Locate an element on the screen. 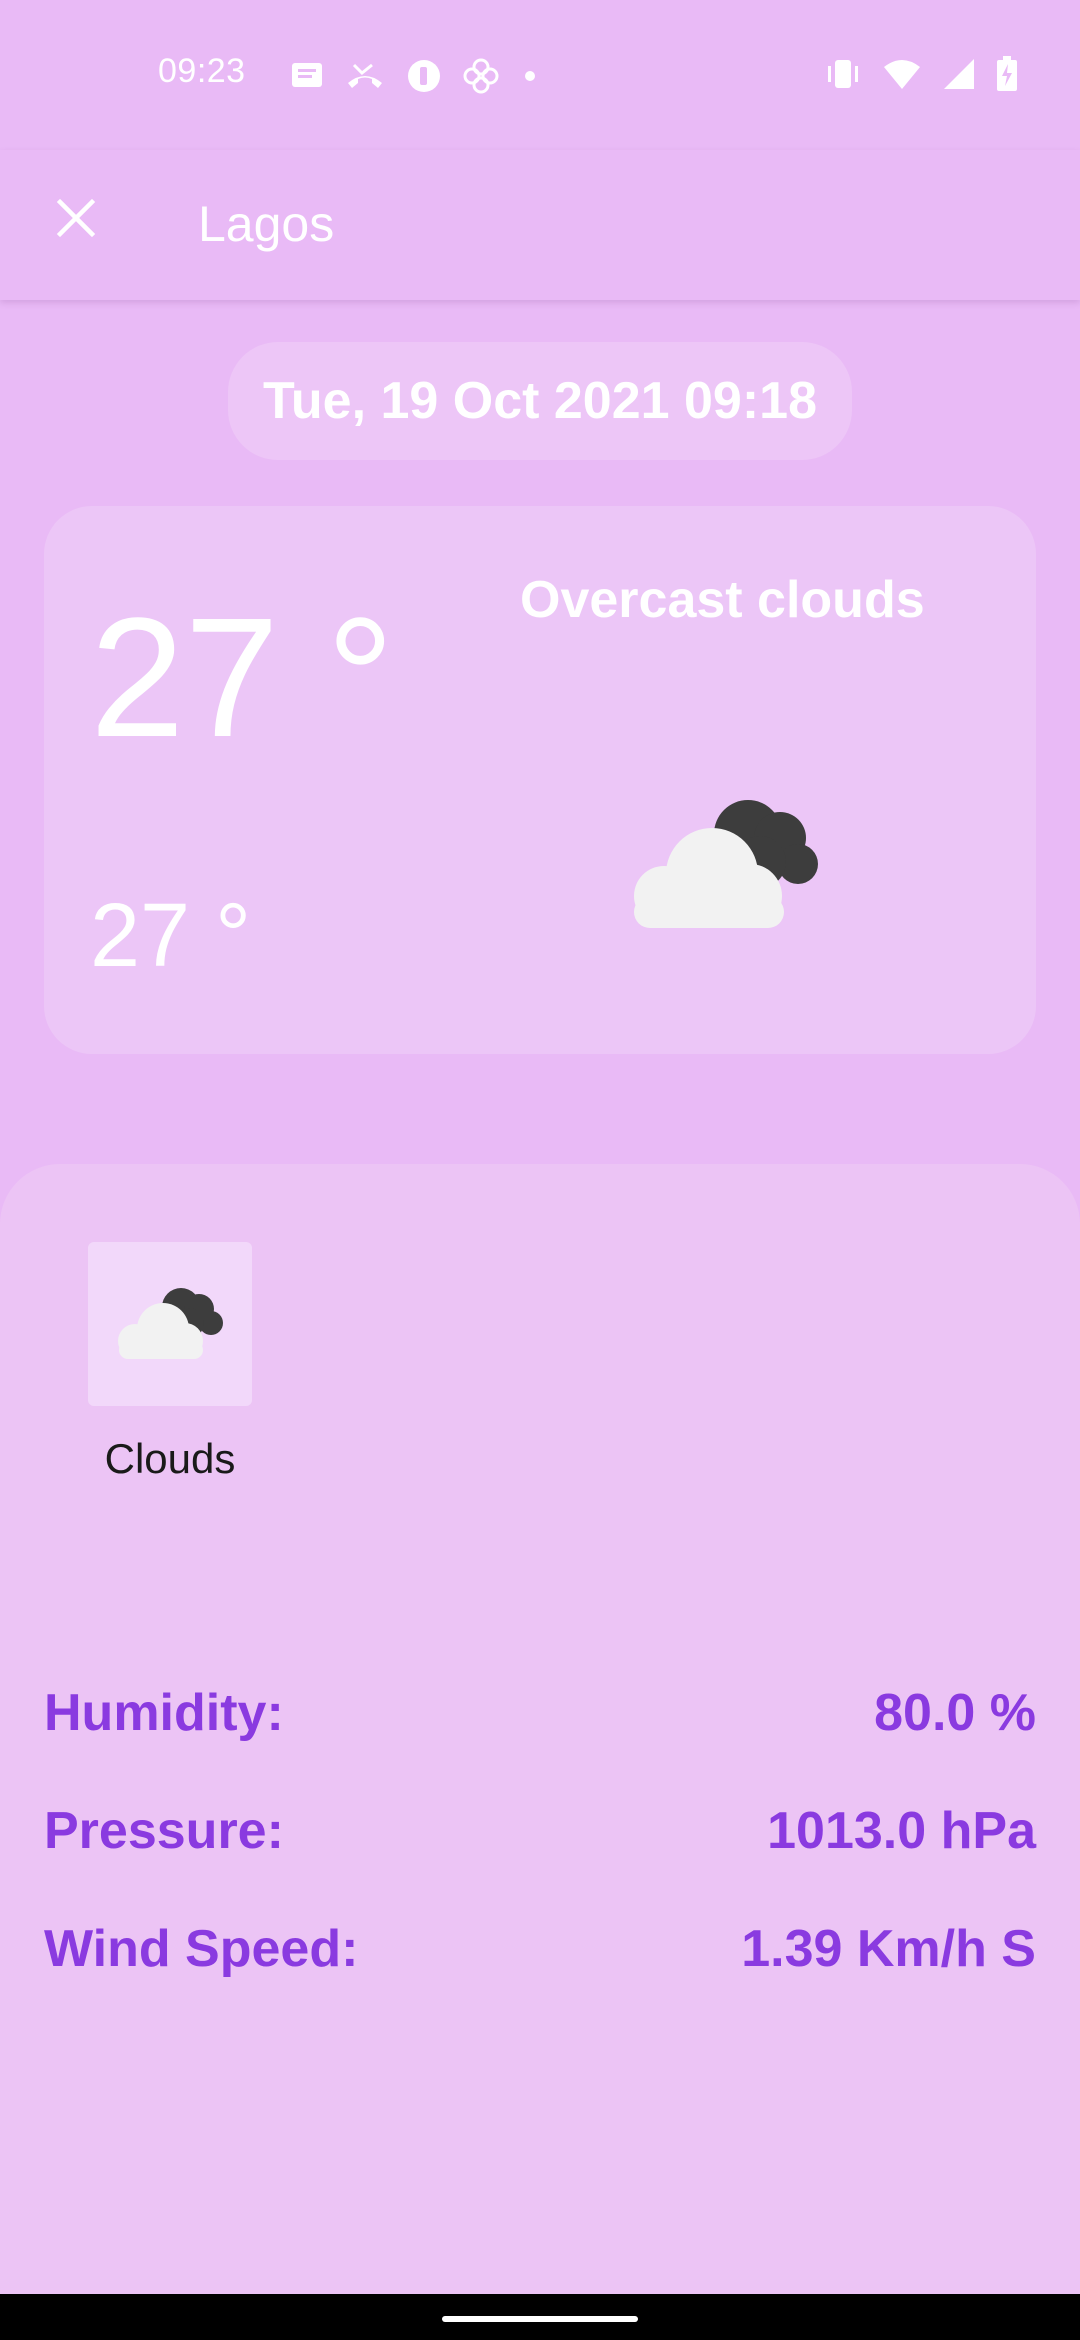 The width and height of the screenshot is (1080, 2340). condition-label: Clouds is located at coordinates (170, 1458).